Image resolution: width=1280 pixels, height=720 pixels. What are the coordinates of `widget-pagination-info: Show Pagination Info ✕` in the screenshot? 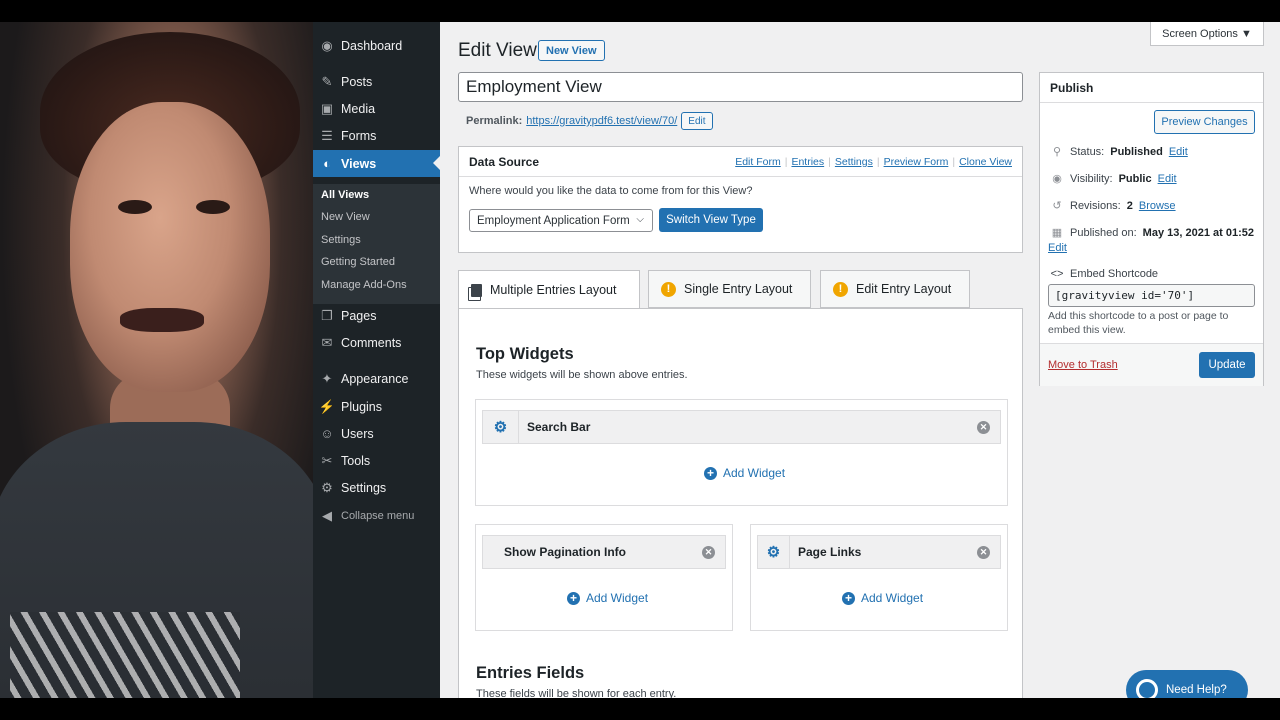 It's located at (604, 552).